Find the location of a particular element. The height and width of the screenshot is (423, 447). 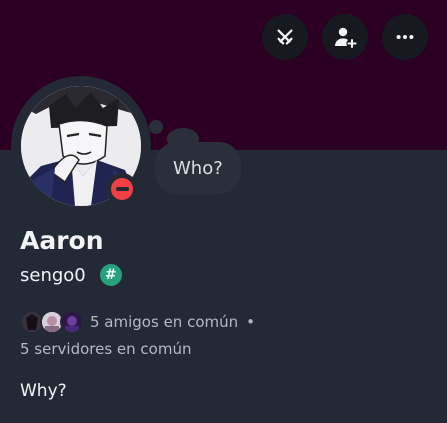

avatar-frame is located at coordinates (81, 146).